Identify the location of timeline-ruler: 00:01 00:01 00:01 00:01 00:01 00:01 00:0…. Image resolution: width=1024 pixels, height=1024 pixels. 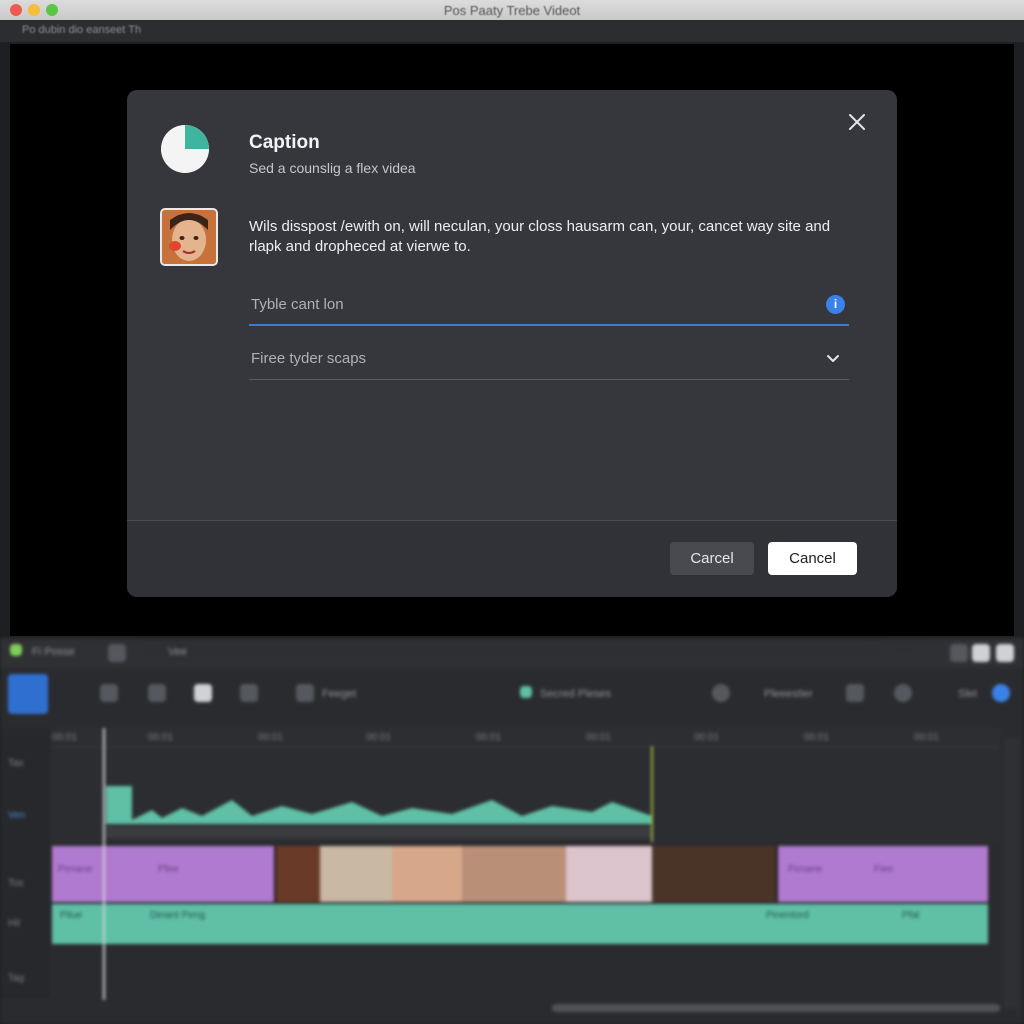
(526, 738).